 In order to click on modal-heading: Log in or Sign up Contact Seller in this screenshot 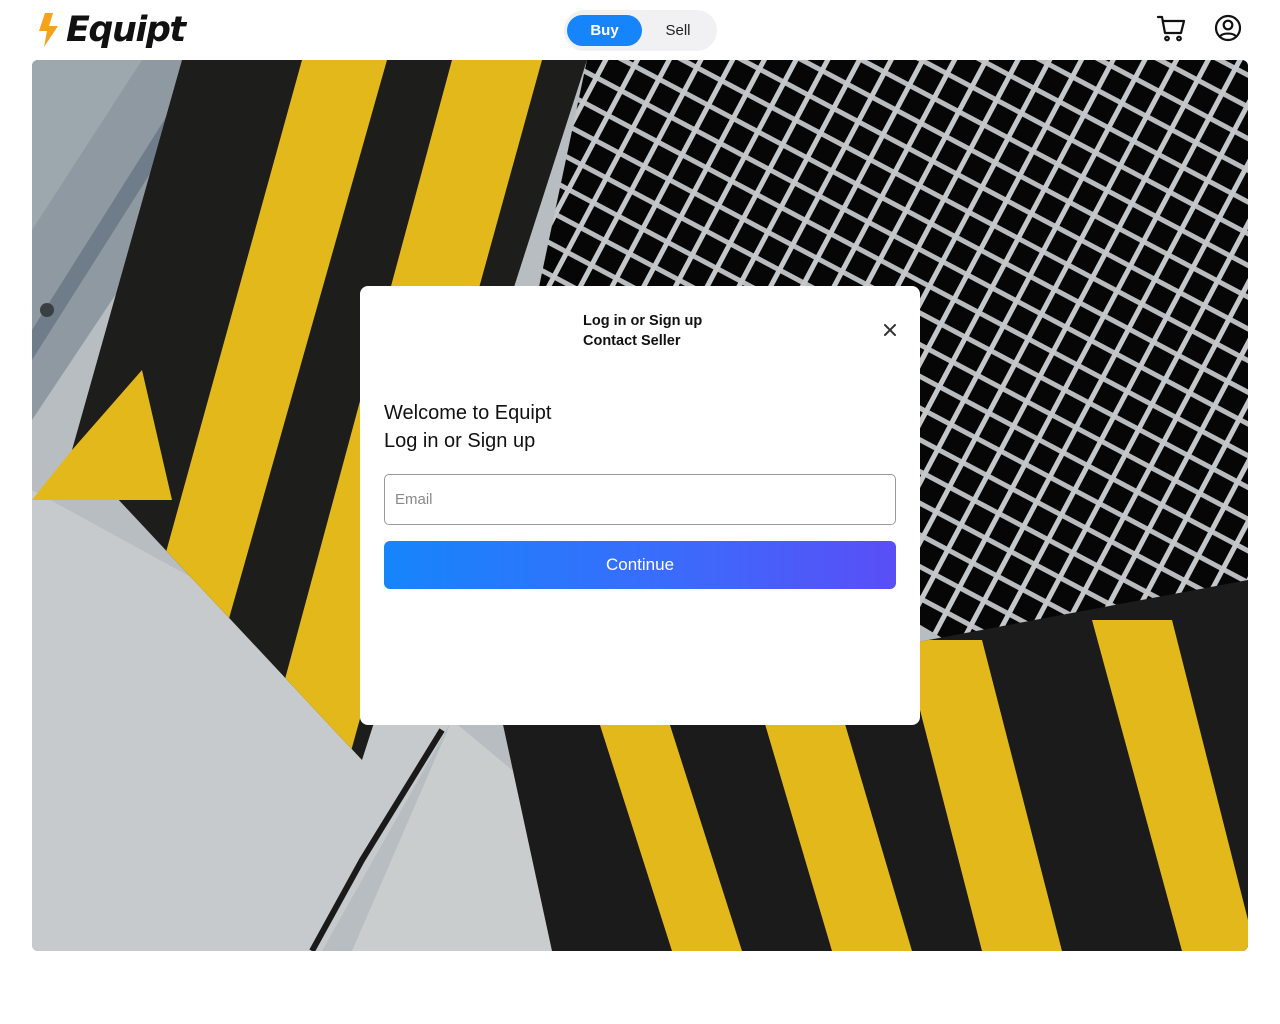, I will do `click(642, 331)`.